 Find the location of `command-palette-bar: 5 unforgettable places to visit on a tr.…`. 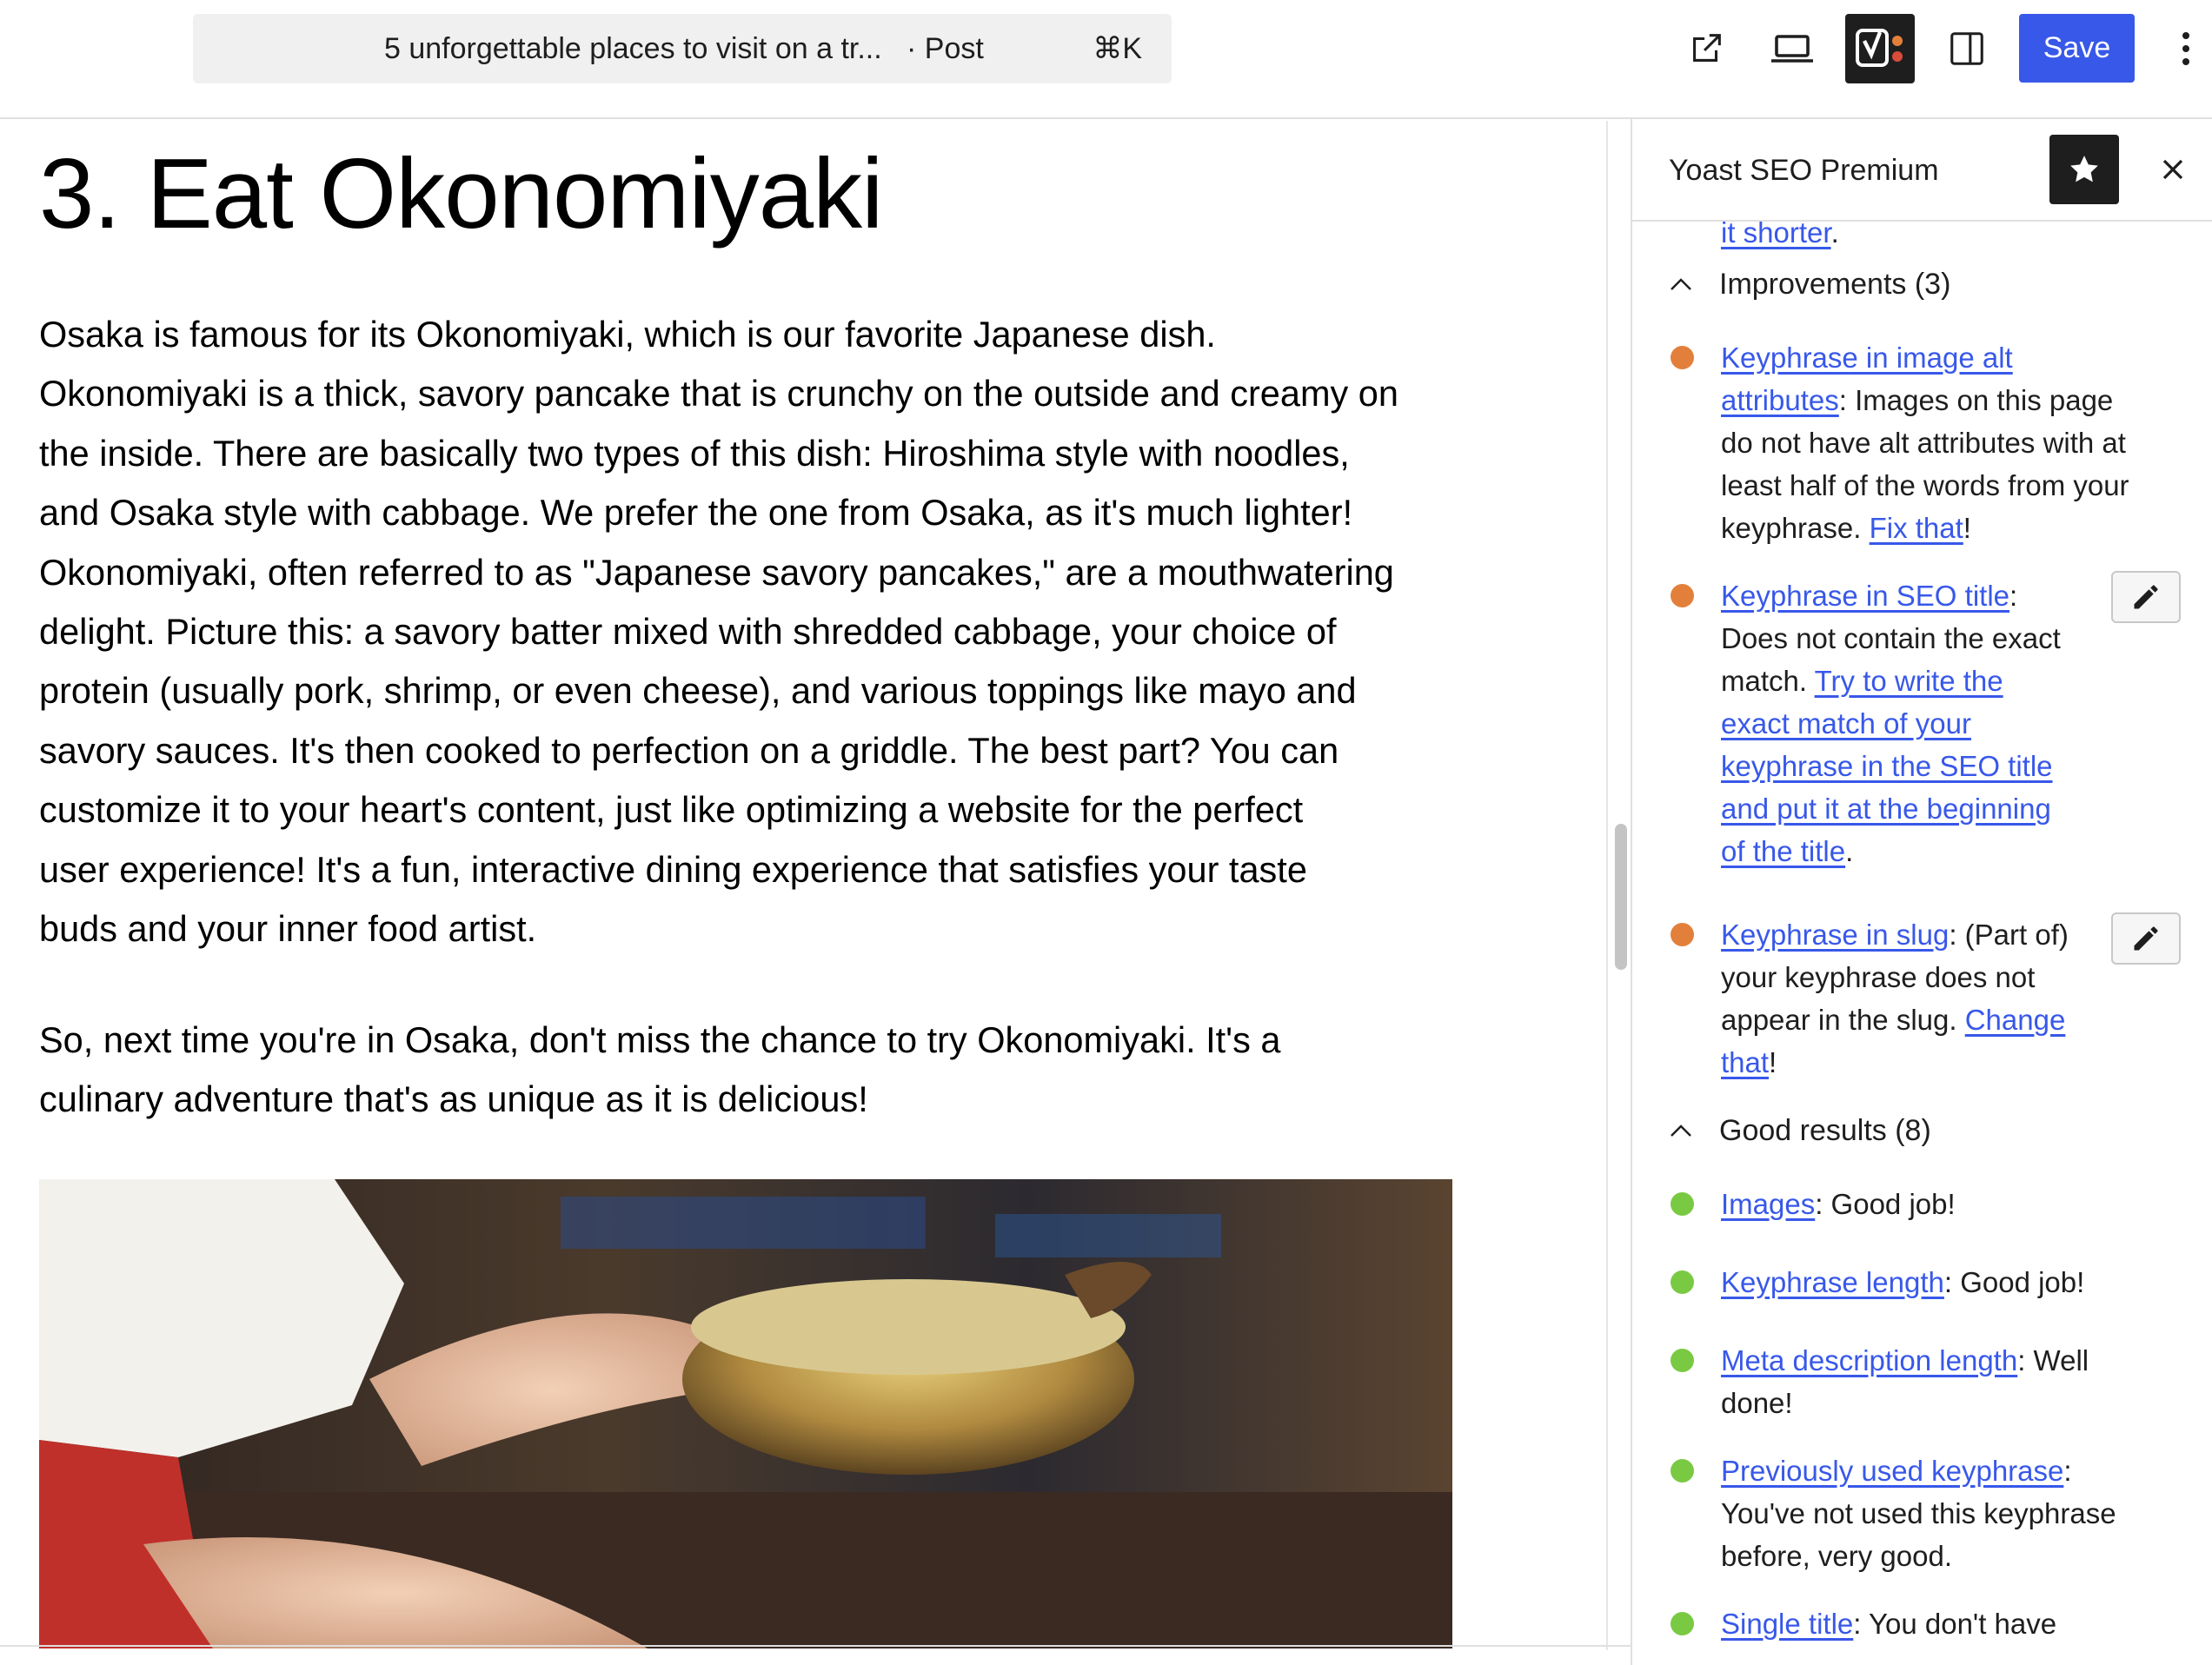

command-palette-bar: 5 unforgettable places to visit on a tr.… is located at coordinates (682, 49).